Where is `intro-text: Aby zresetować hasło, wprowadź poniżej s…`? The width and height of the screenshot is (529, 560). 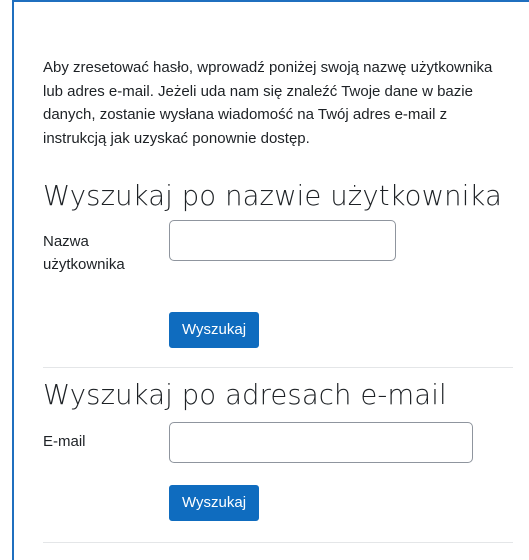 intro-text: Aby zresetować hasło, wprowadź poniżej s… is located at coordinates (268, 103).